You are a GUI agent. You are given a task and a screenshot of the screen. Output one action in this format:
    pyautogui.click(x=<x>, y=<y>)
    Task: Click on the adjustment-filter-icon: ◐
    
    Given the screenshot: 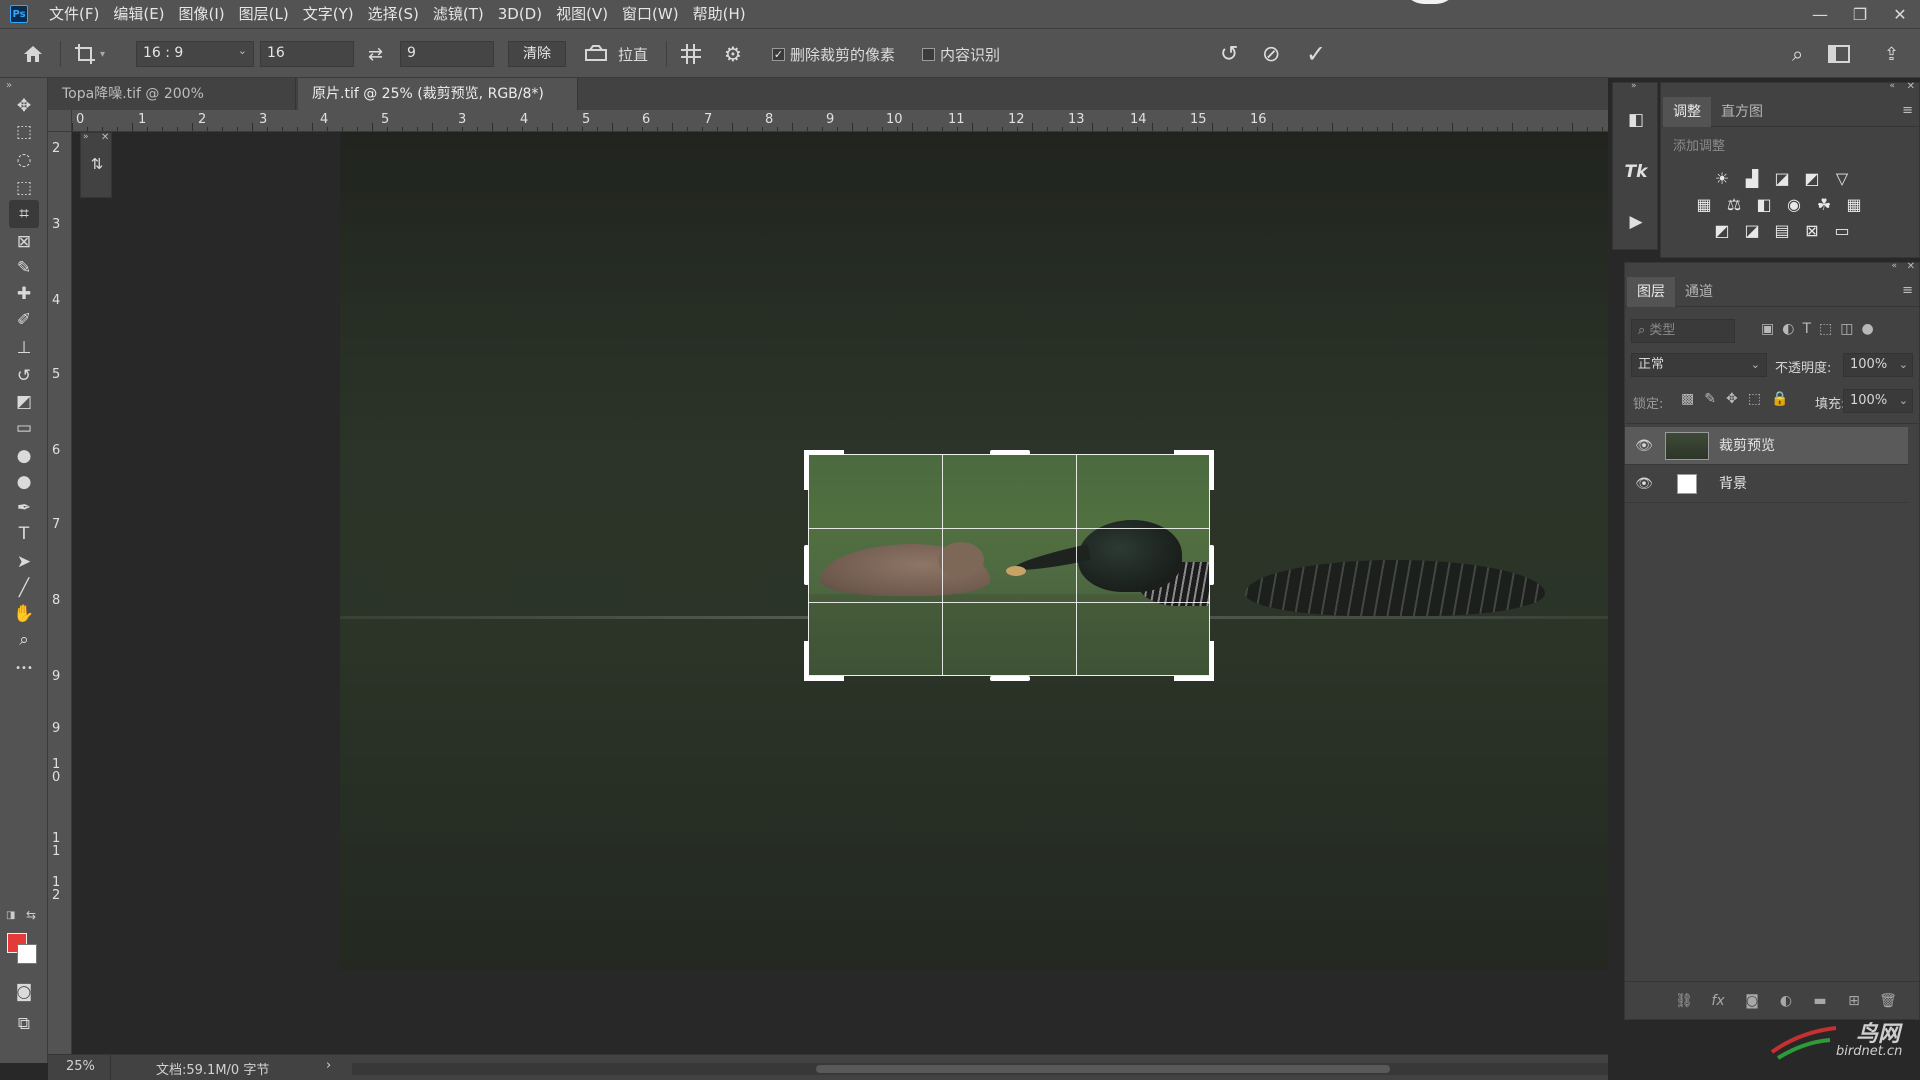 What is the action you would take?
    pyautogui.click(x=1788, y=329)
    